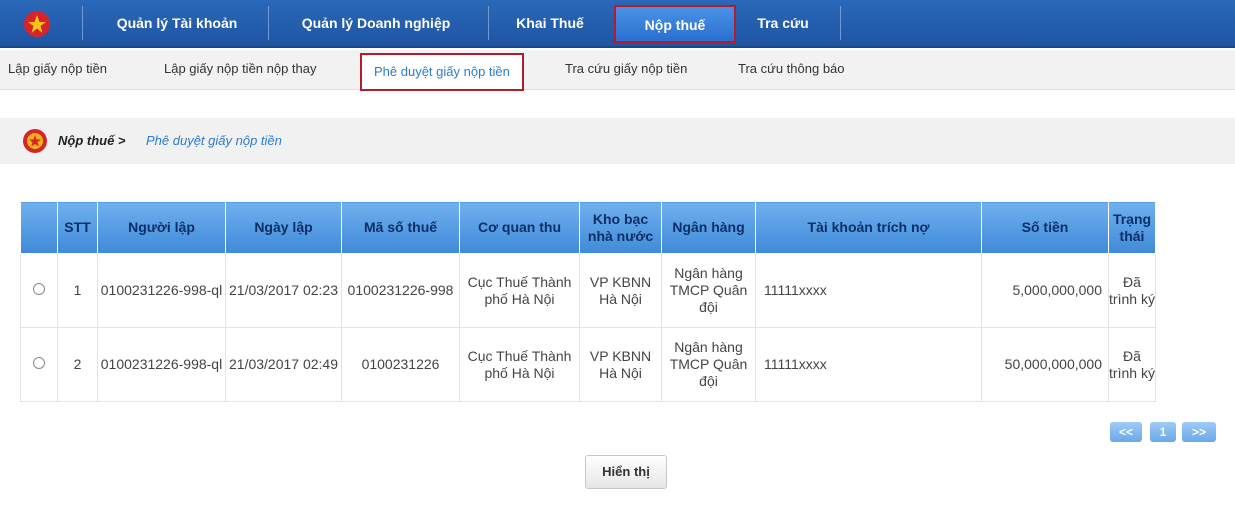 Image resolution: width=1235 pixels, height=528 pixels. Describe the element at coordinates (617, 141) in the screenshot. I see `breadcrumb: Nộp thuế > Phê duyệt giấy nộp tiền` at that location.